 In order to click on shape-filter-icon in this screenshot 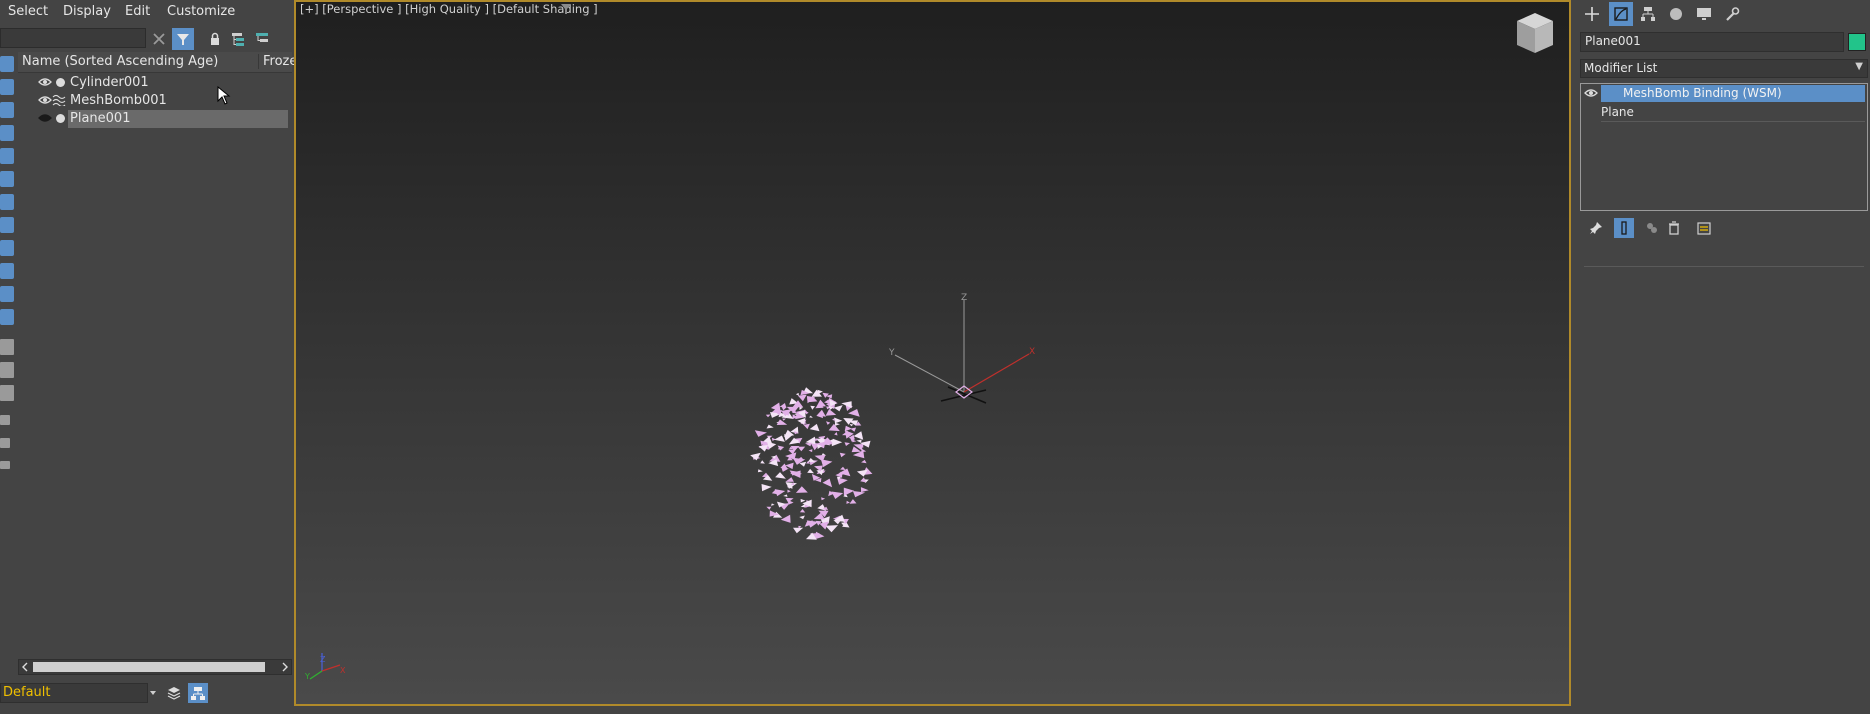, I will do `click(7, 87)`.